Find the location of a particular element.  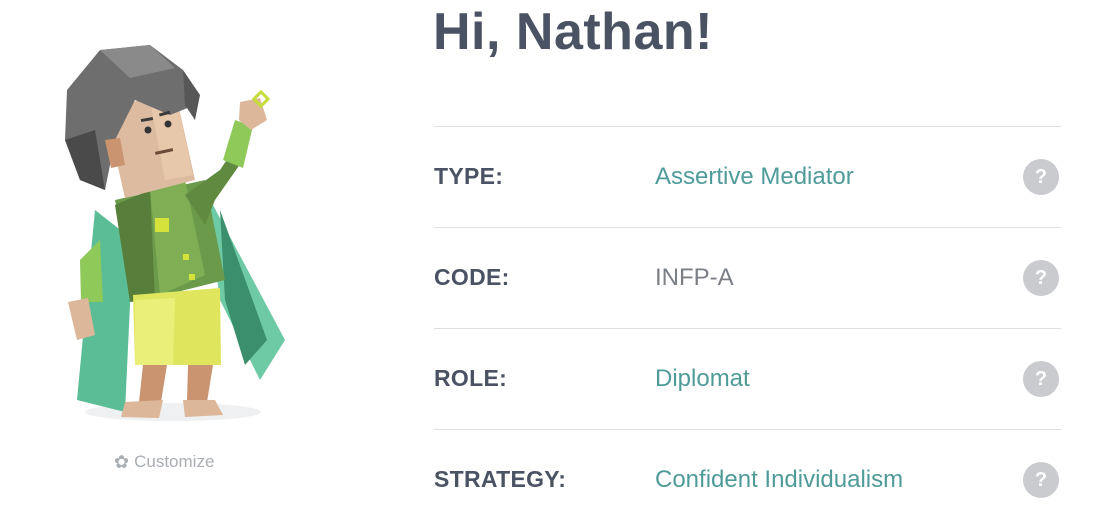

profile-row-type: TYPE: Assertive Mediator ? is located at coordinates (747, 176).